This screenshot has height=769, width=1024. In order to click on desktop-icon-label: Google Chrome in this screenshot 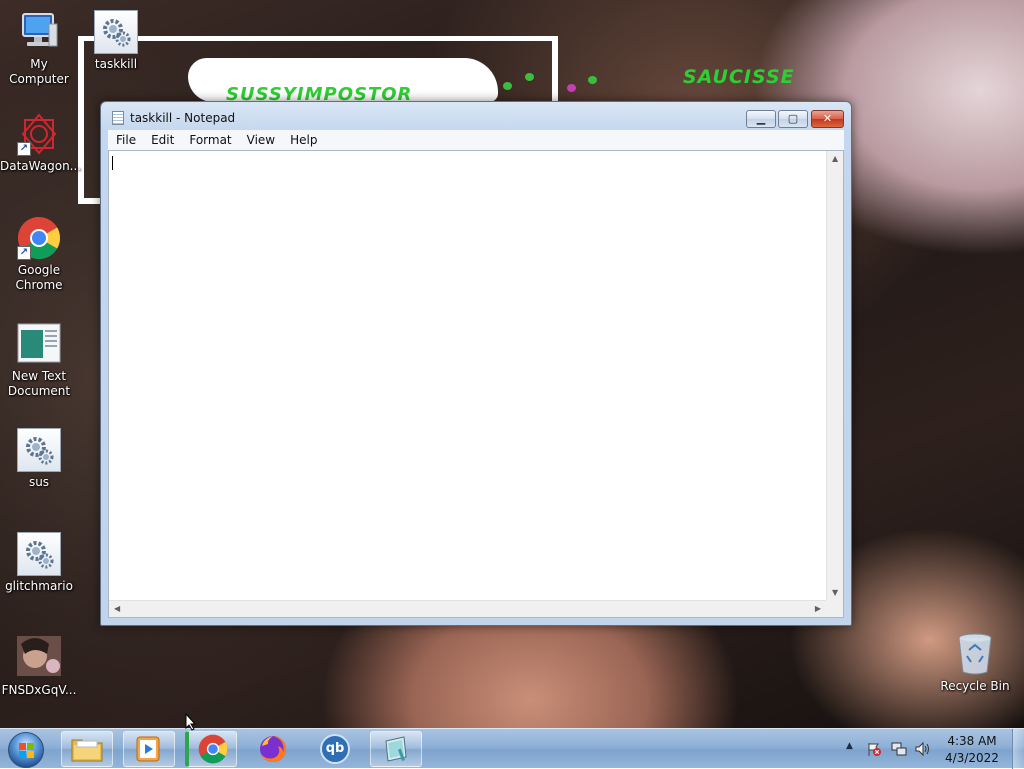, I will do `click(39, 277)`.